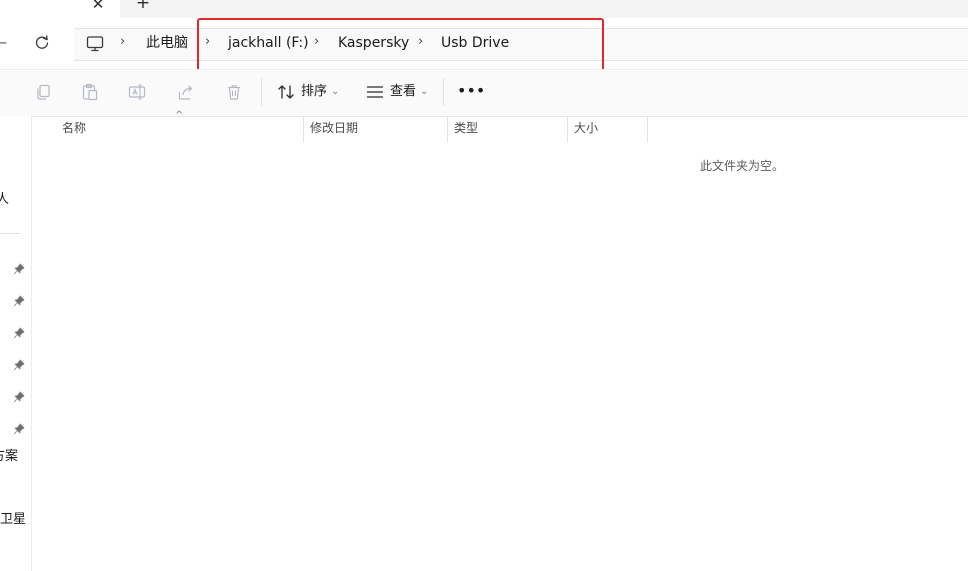 This screenshot has width=968, height=571. Describe the element at coordinates (42, 43) in the screenshot. I see `refresh-icon` at that location.